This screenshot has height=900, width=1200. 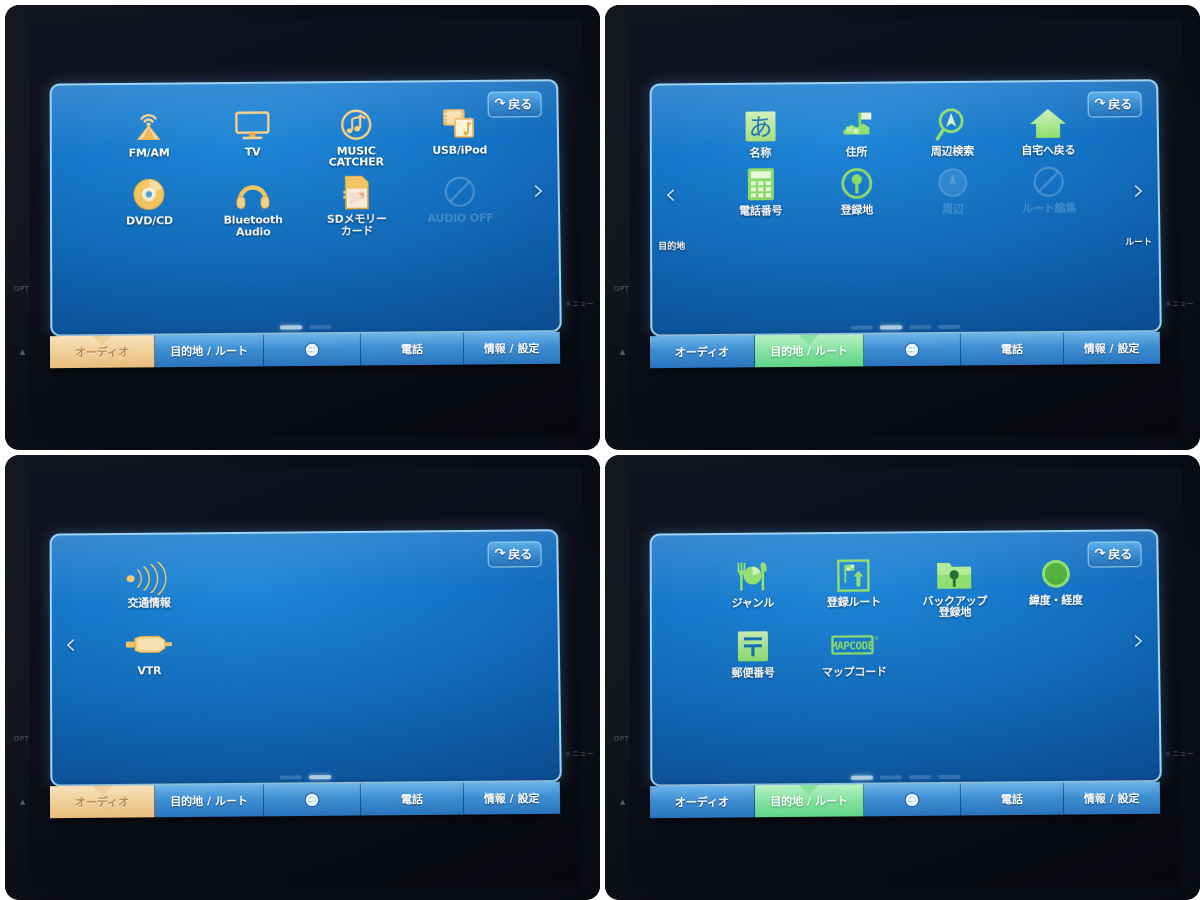 I want to click on menu-item-address-search: 住所, so click(x=856, y=131).